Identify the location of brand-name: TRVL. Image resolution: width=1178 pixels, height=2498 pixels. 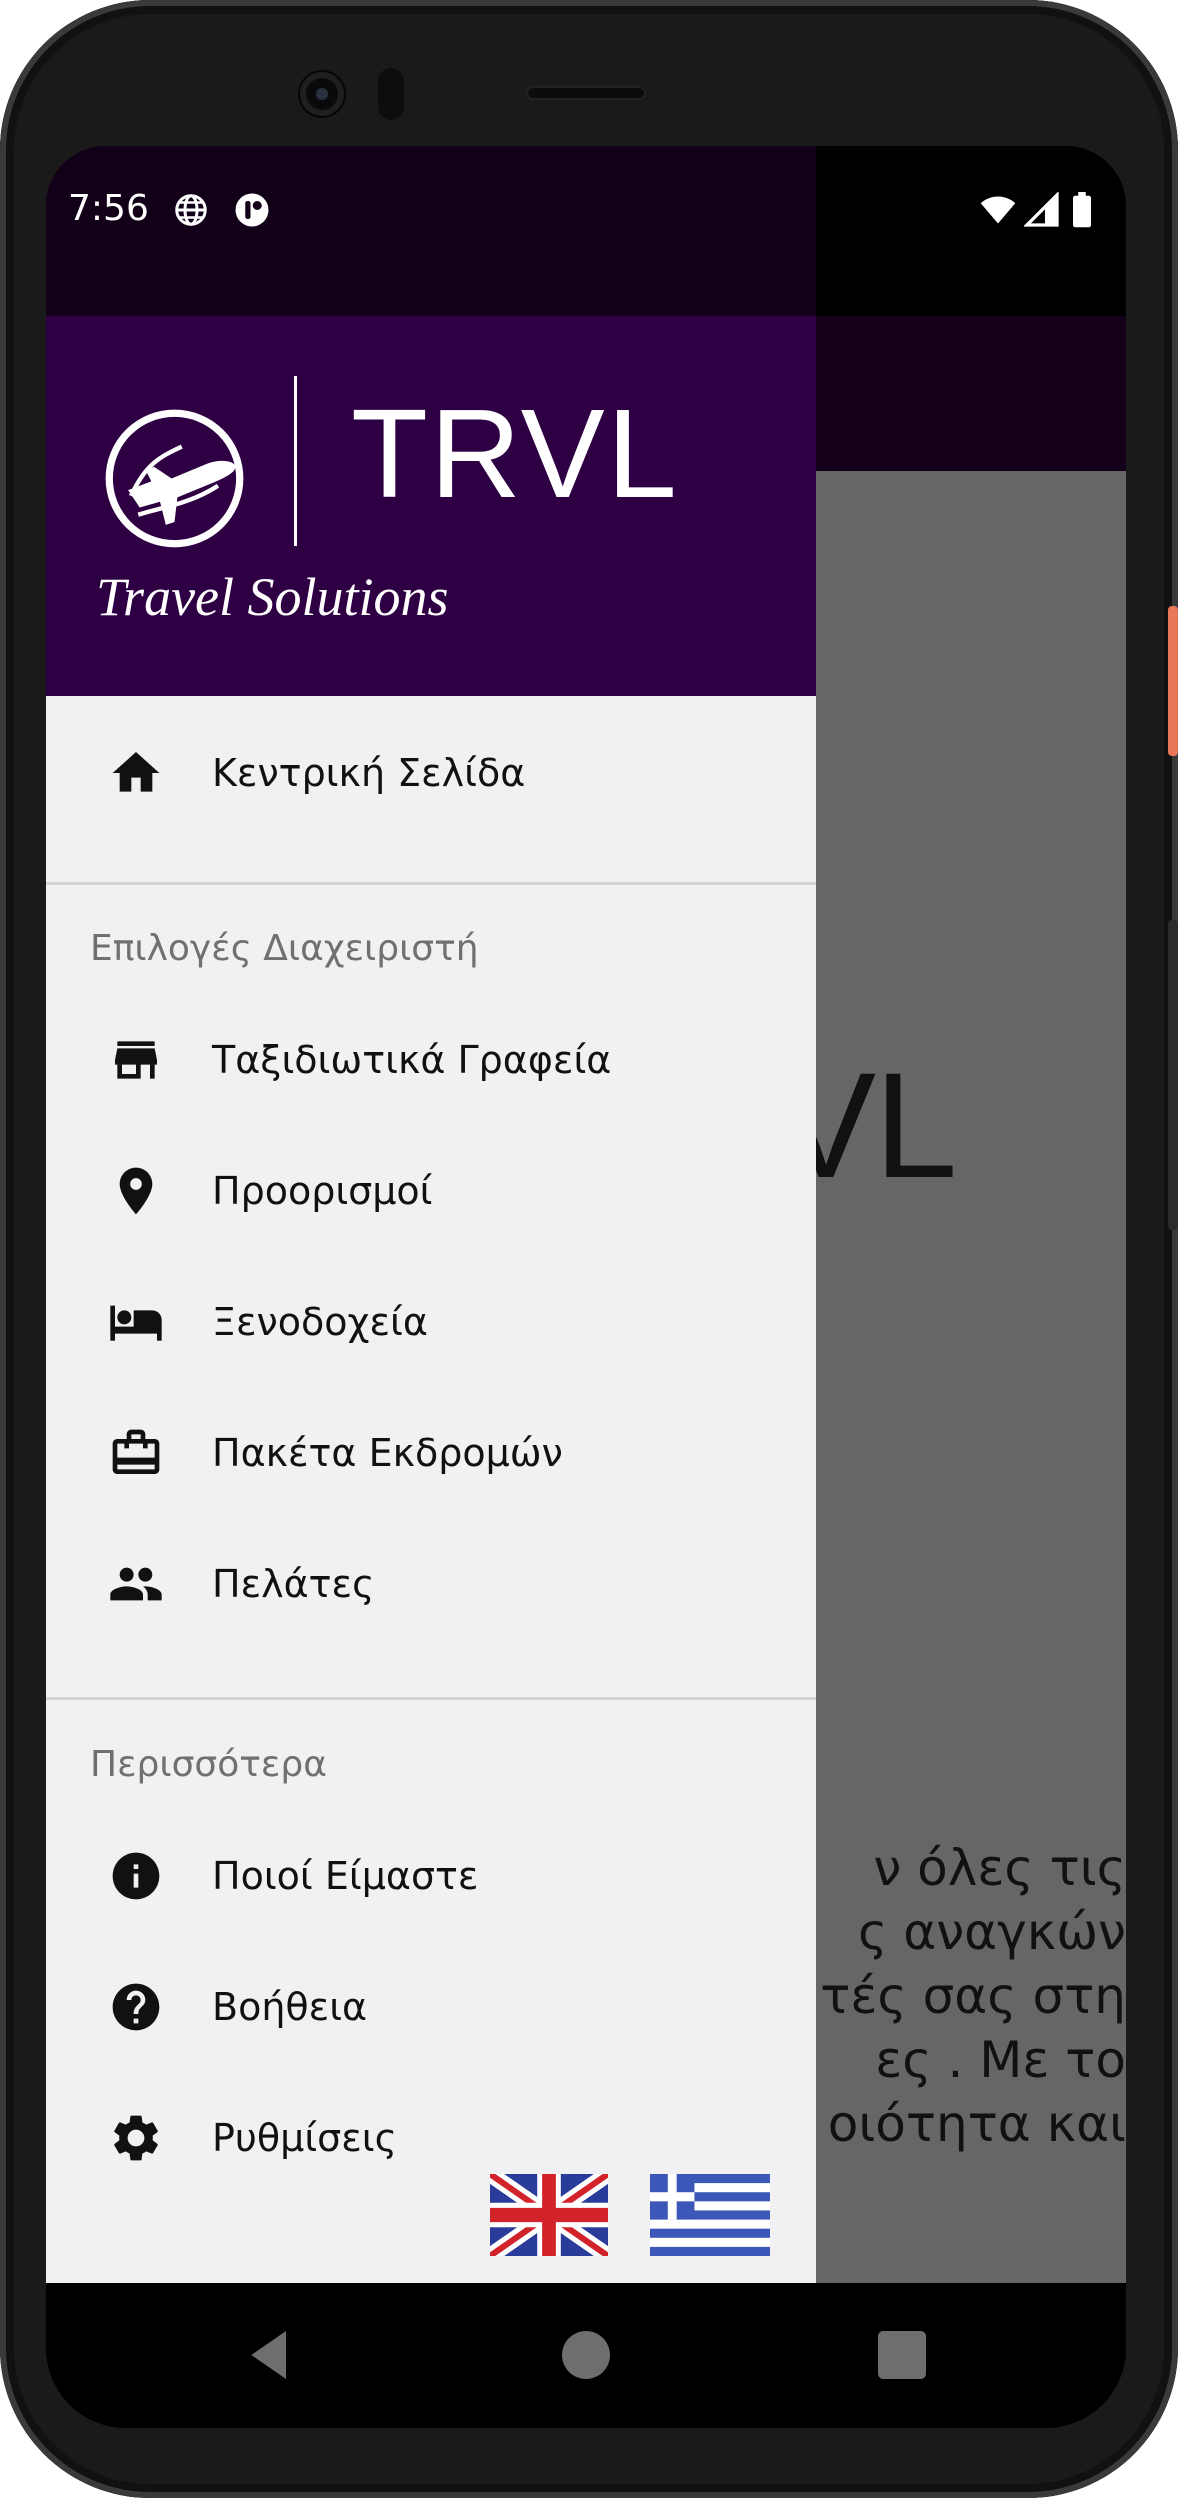
(515, 453).